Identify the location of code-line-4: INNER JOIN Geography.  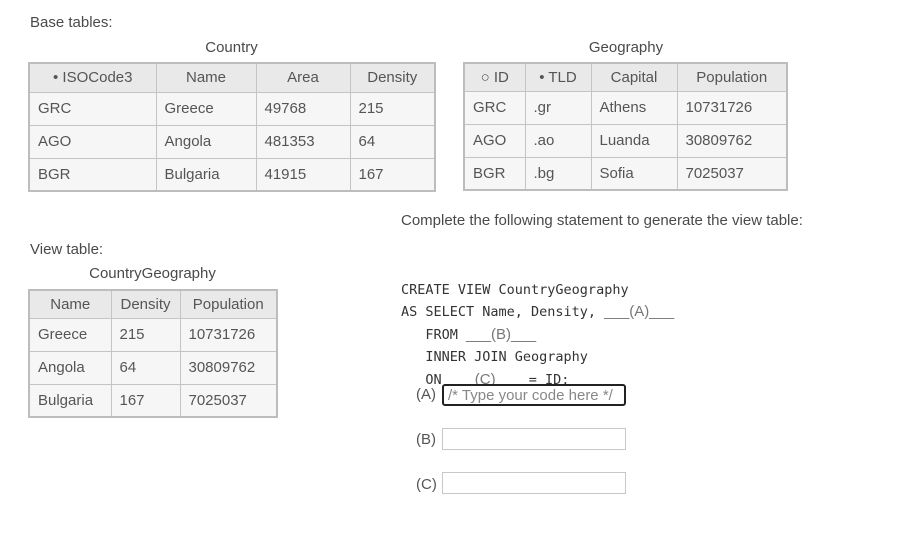
(494, 357).